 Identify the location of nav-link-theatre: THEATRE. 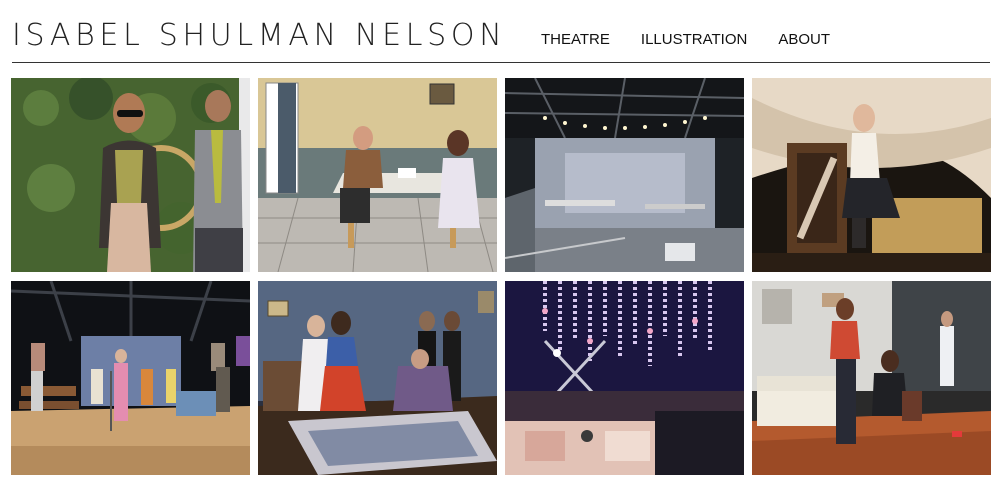
(575, 40).